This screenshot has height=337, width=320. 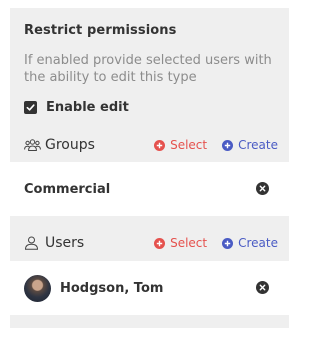 I want to click on groups-label: Groups, so click(x=70, y=145).